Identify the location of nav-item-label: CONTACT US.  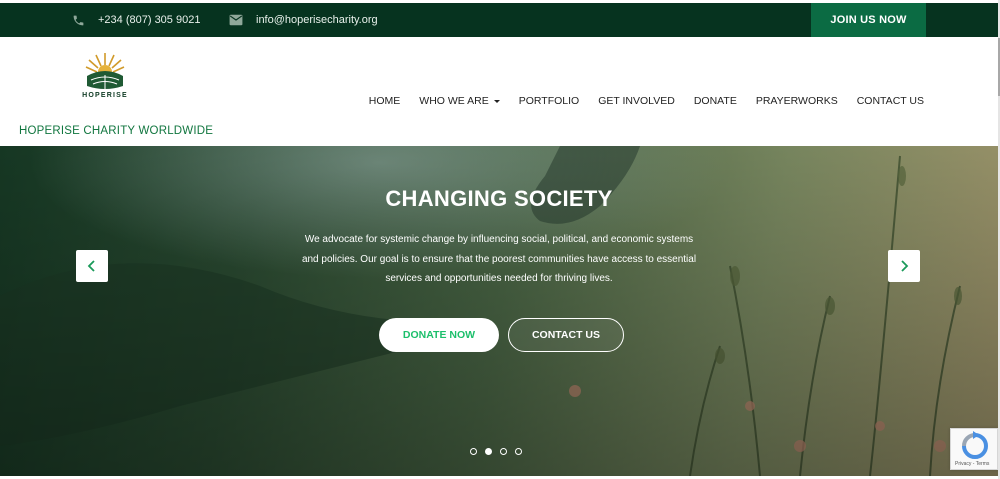
(890, 101).